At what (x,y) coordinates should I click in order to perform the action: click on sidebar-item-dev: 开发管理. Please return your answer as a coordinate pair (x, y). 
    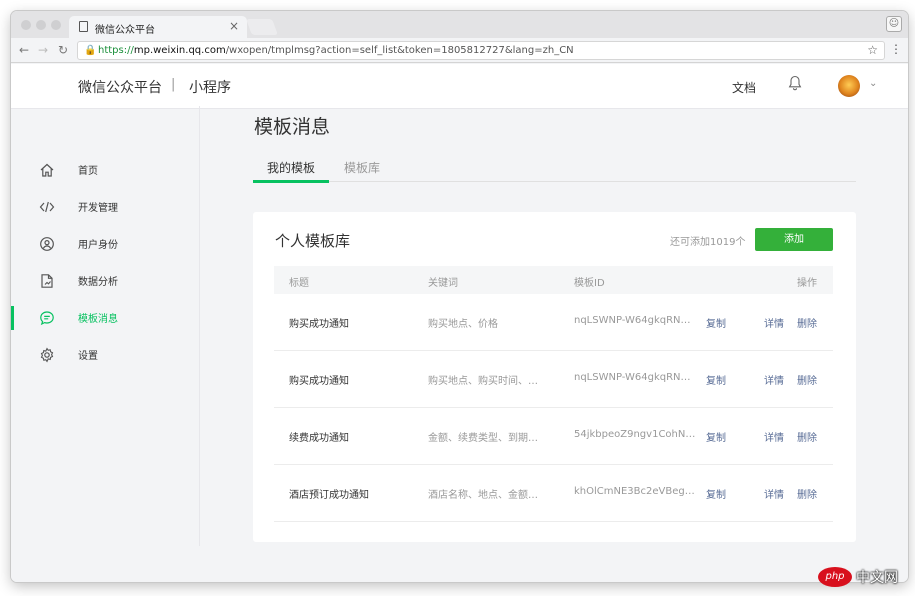
    Looking at the image, I should click on (105, 207).